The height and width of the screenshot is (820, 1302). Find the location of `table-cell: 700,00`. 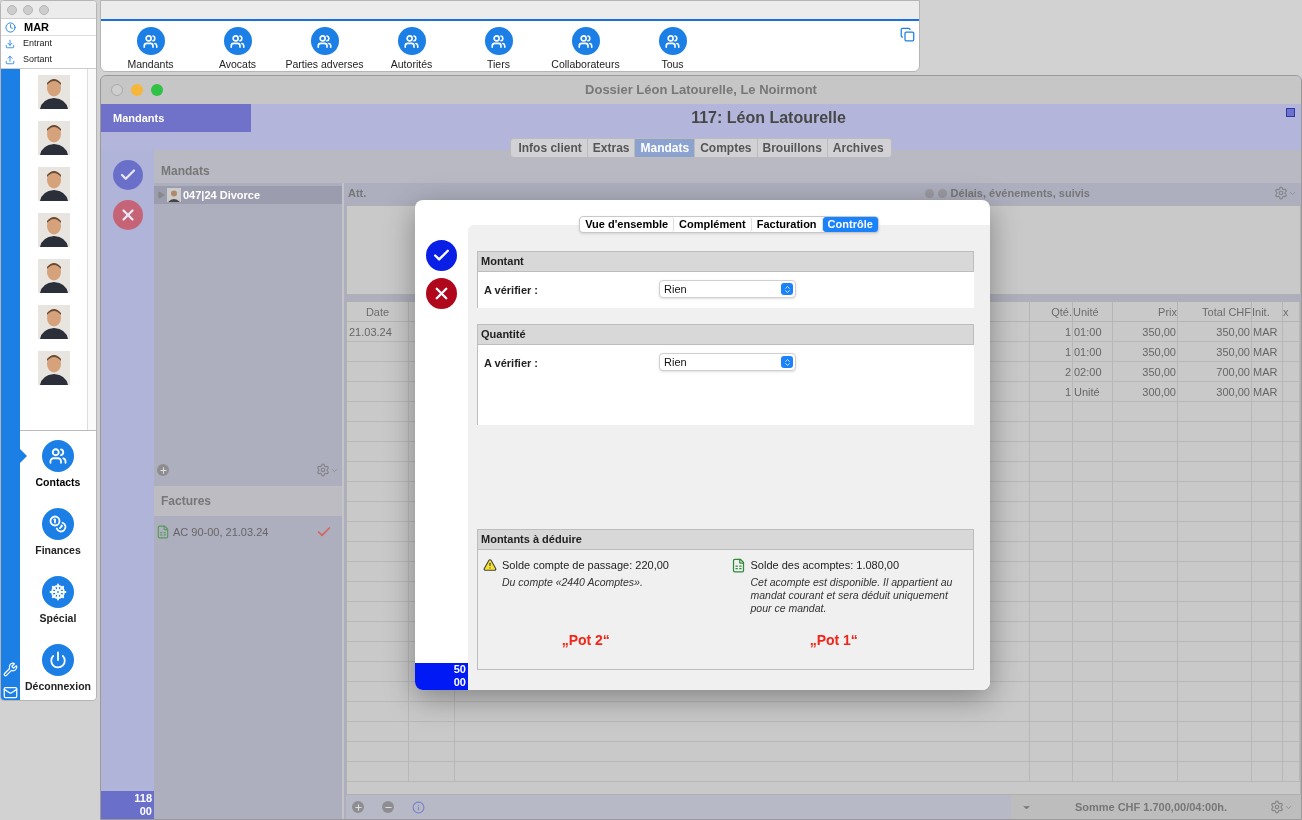

table-cell: 700,00 is located at coordinates (1233, 372).